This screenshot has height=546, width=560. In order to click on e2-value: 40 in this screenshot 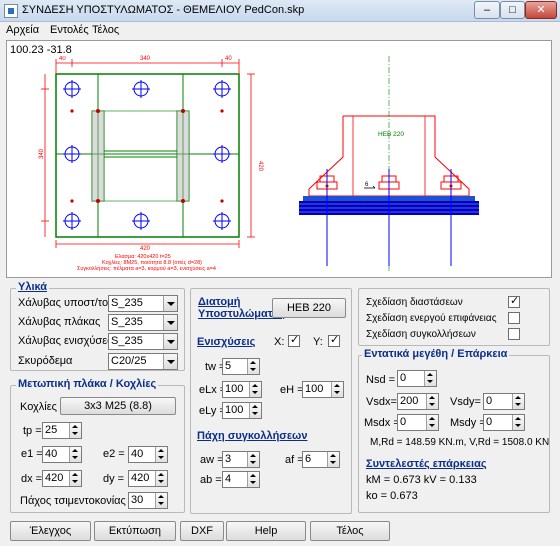, I will do `click(137, 454)`.